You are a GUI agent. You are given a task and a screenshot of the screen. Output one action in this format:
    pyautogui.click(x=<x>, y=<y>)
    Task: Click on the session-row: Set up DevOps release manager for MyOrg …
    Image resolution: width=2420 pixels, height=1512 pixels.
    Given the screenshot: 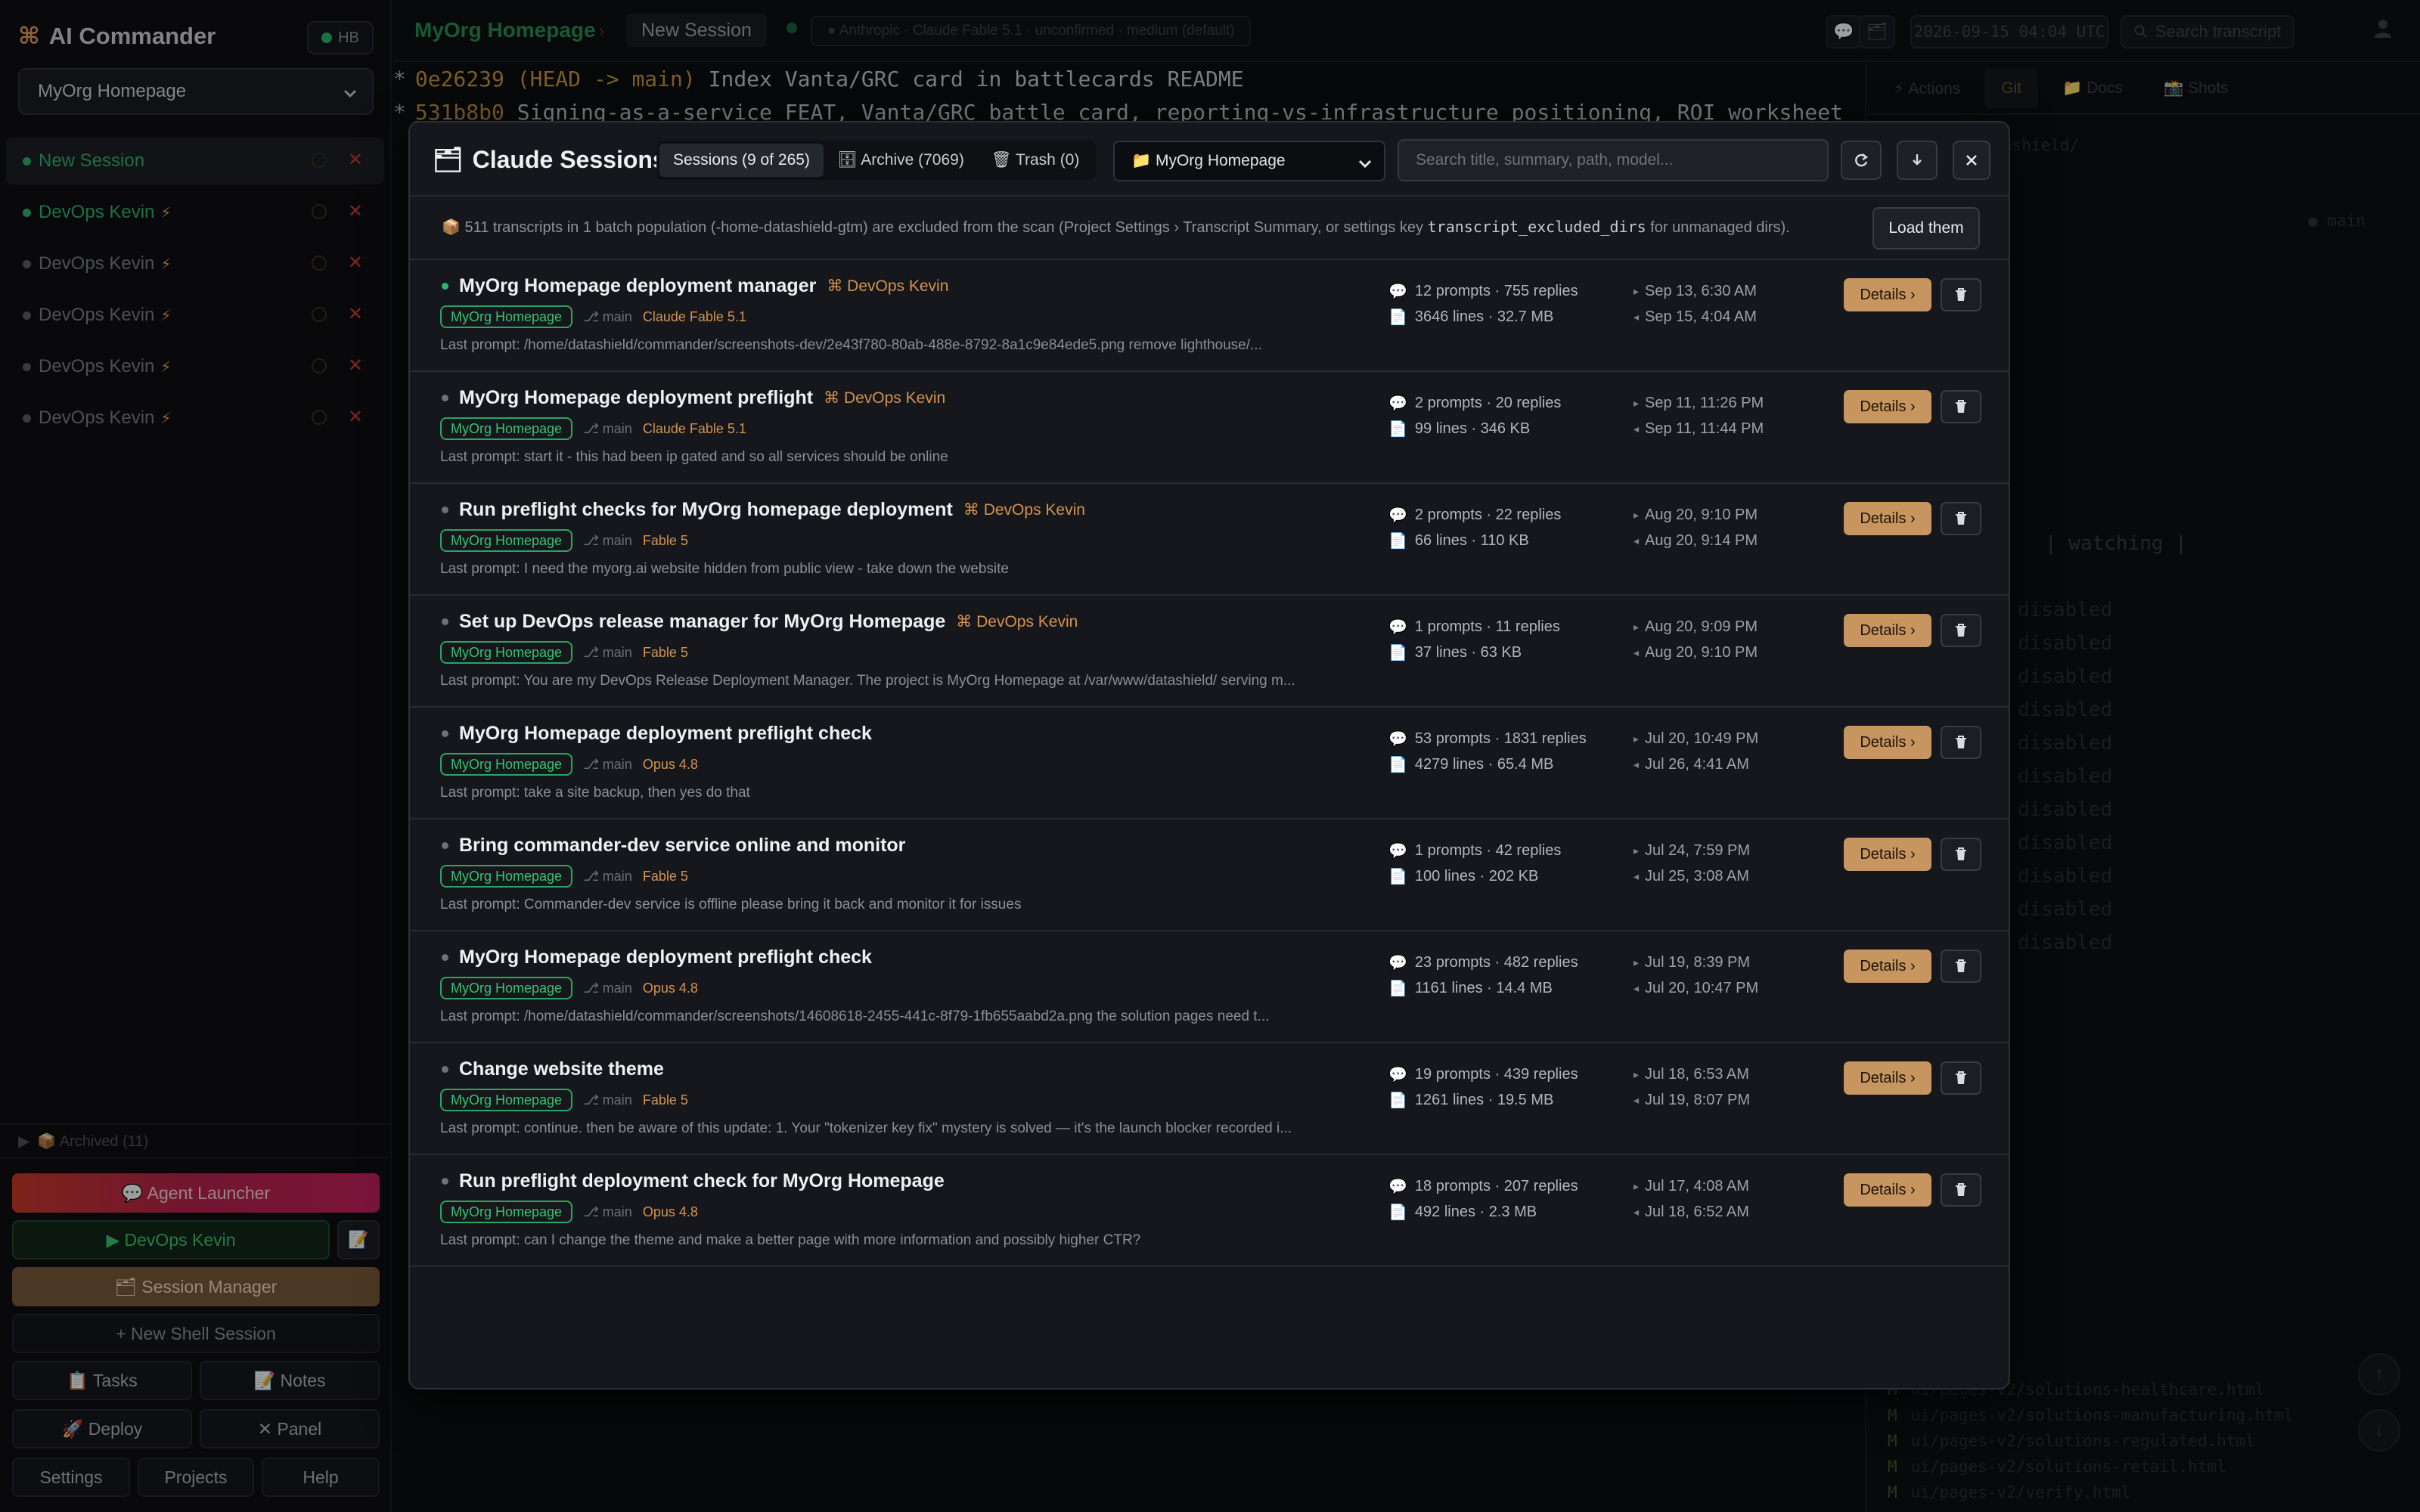 What is the action you would take?
    pyautogui.click(x=1209, y=652)
    